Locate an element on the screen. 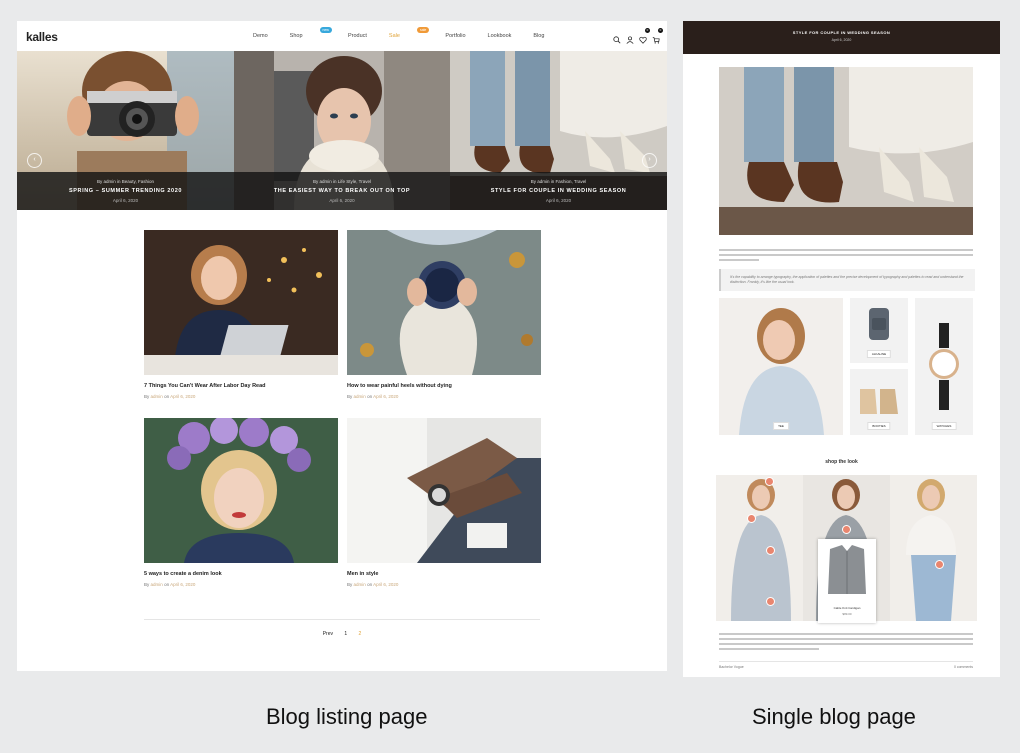  nav-label: Portfolio is located at coordinates (455, 36).